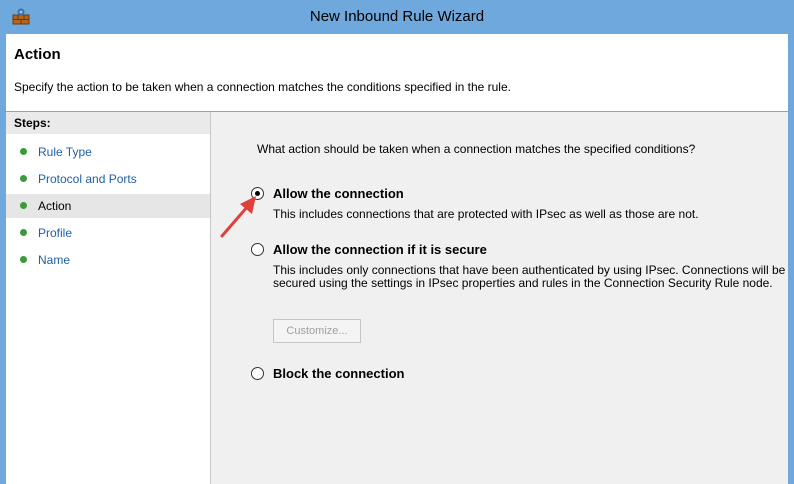 The width and height of the screenshot is (794, 484). I want to click on step-protocol-and-ports: Protocol and Ports, so click(108, 179).